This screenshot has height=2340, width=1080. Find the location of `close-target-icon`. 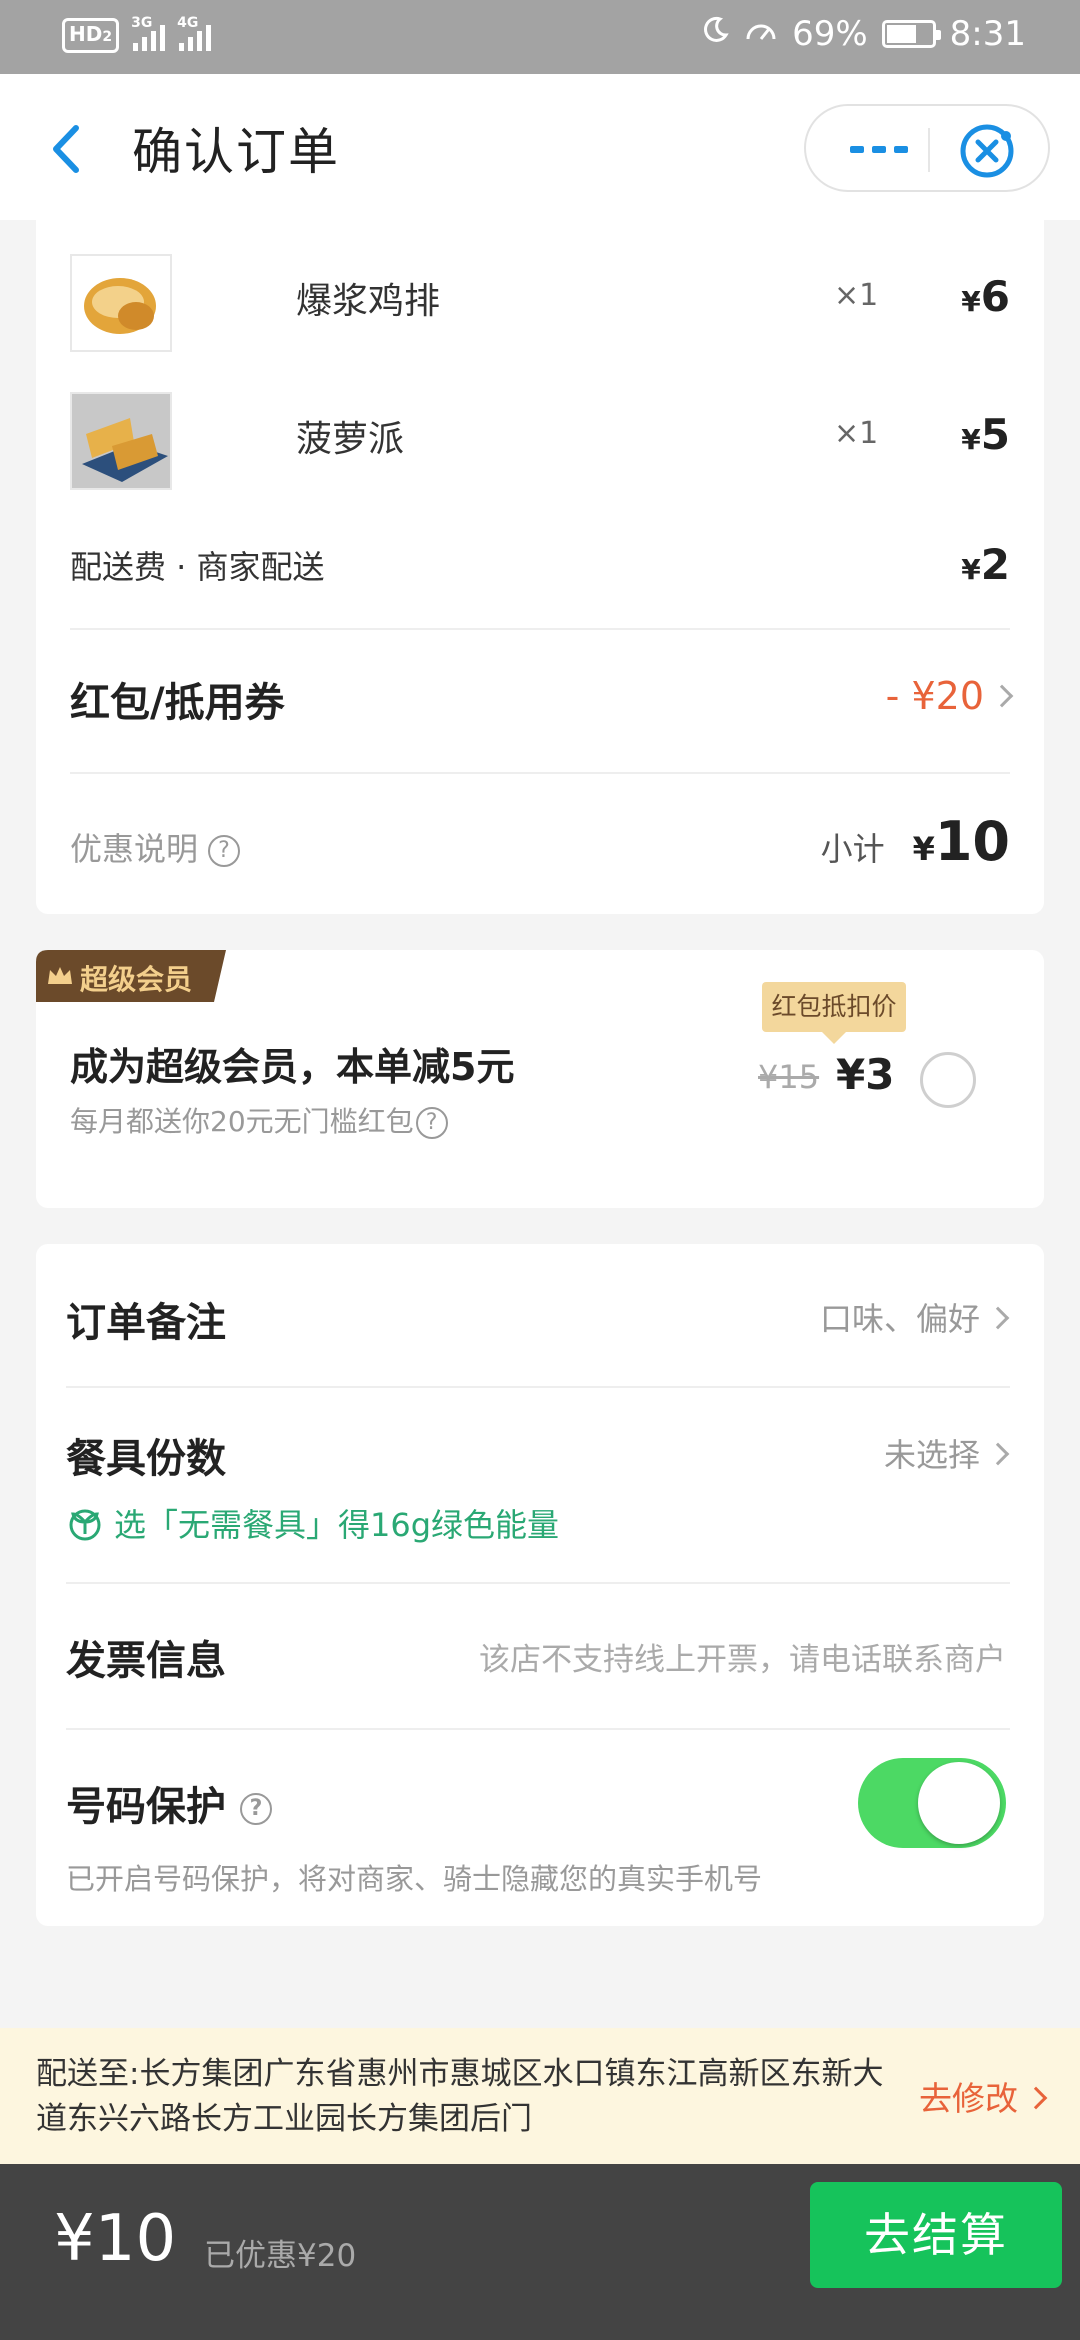

close-target-icon is located at coordinates (987, 151).